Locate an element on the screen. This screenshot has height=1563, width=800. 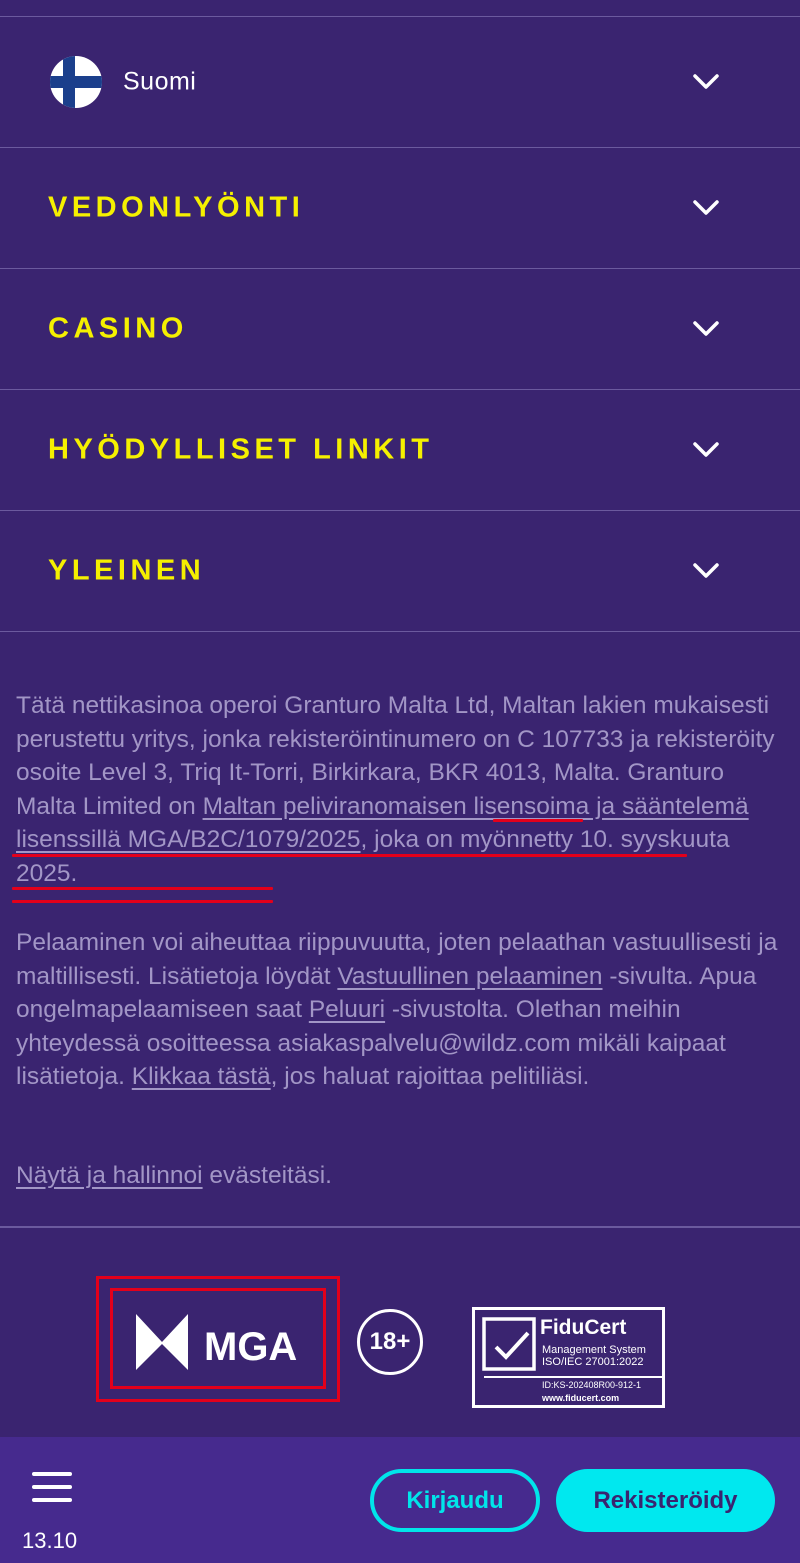
fiducert-id: ID:KS-202408R00-912-1 is located at coordinates (591, 1385).